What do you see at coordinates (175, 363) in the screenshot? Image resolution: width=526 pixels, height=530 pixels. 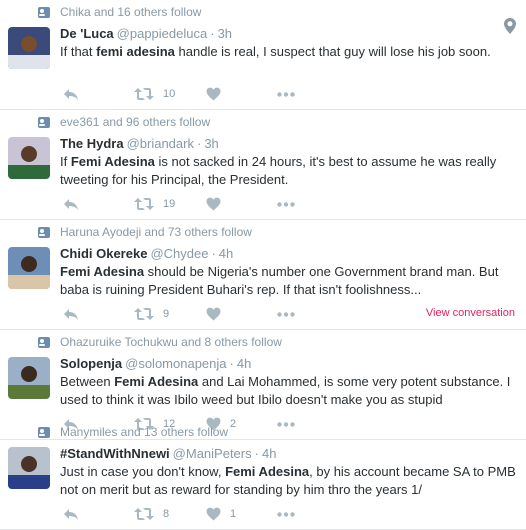 I see `user-handle: @solomonapenja` at bounding box center [175, 363].